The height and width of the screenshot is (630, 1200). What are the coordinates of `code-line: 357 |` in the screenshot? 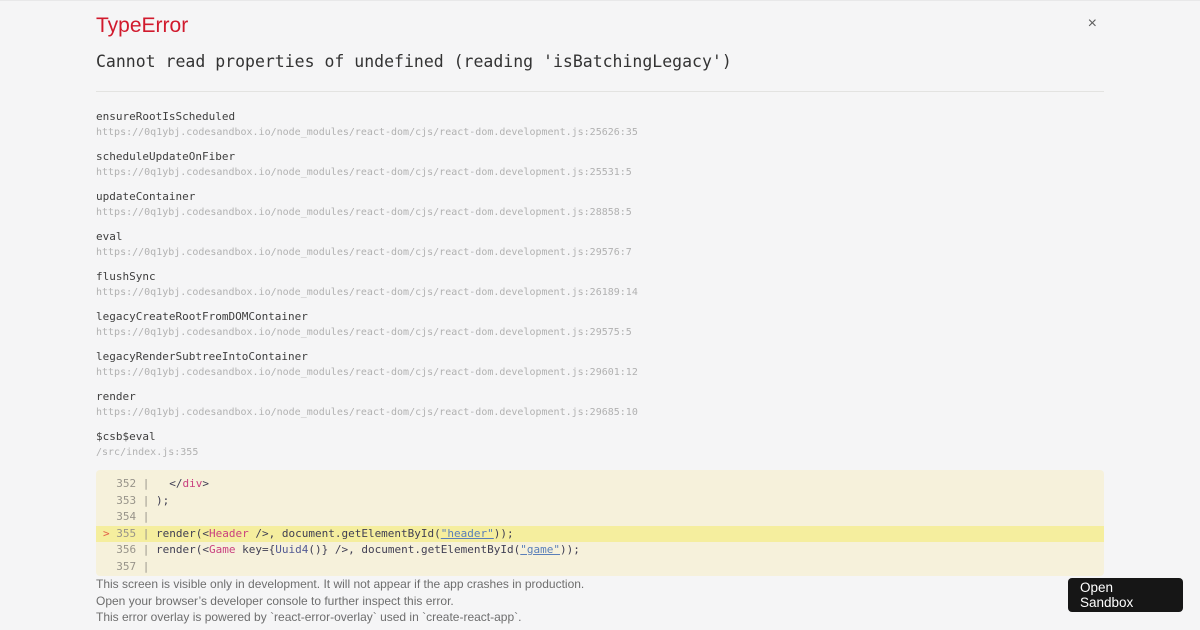 It's located at (600, 567).